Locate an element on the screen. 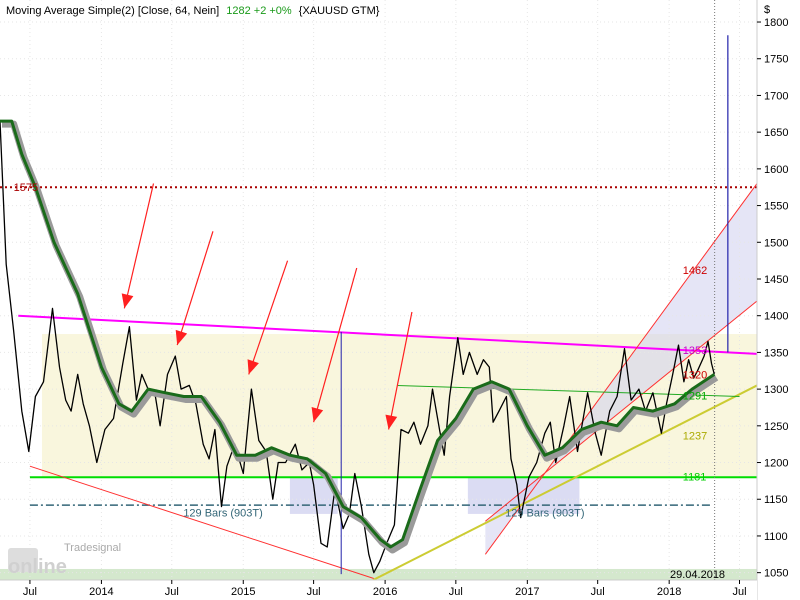  annotation-label: 1575 is located at coordinates (26, 188).